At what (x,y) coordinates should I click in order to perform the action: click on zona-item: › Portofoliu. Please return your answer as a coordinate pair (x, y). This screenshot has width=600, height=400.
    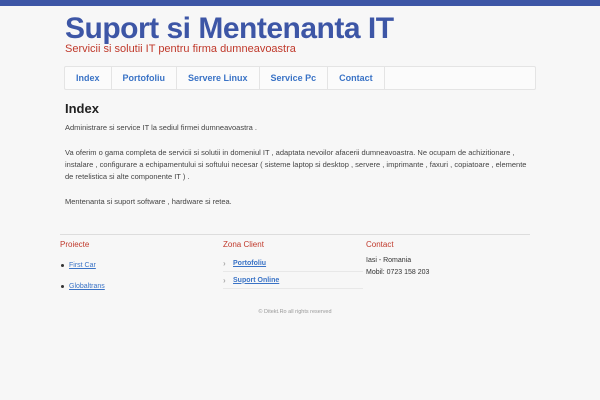
    Looking at the image, I should click on (293, 263).